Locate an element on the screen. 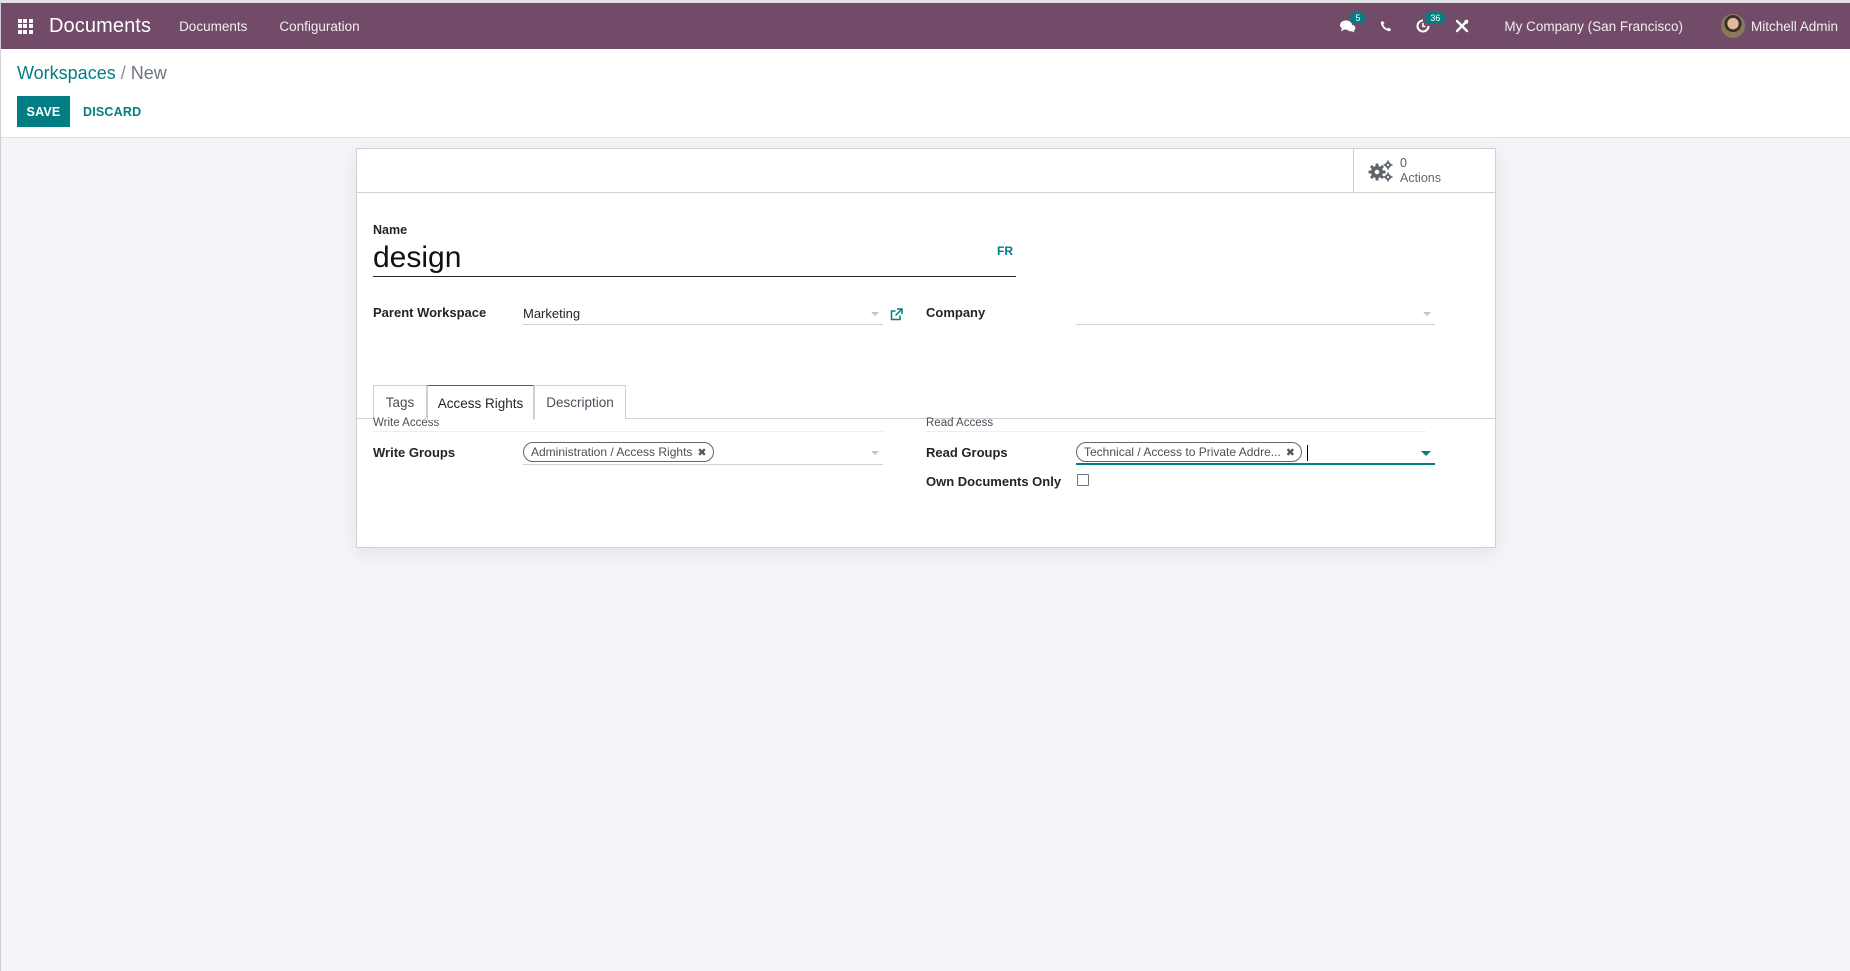 The height and width of the screenshot is (971, 1850). apps-menu-button is located at coordinates (25, 26).